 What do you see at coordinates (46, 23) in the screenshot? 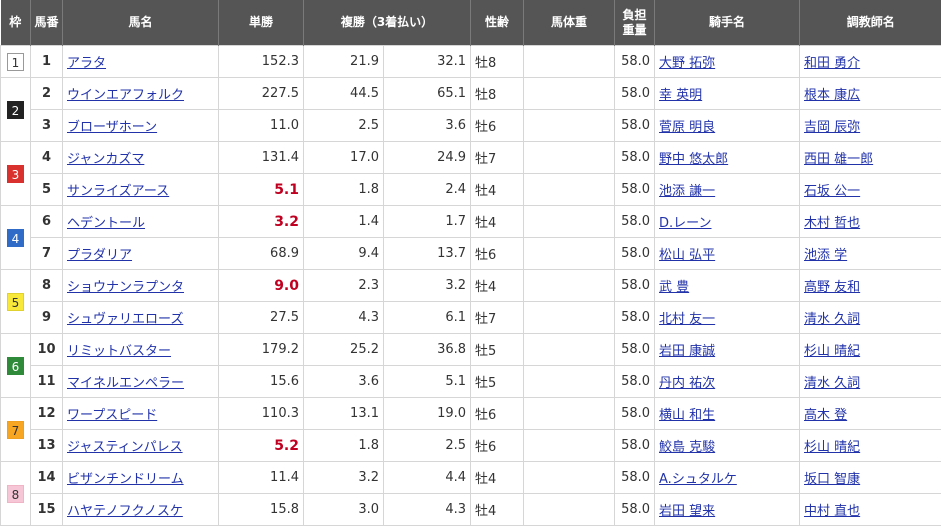
I see `header-umaban: 馬番` at bounding box center [46, 23].